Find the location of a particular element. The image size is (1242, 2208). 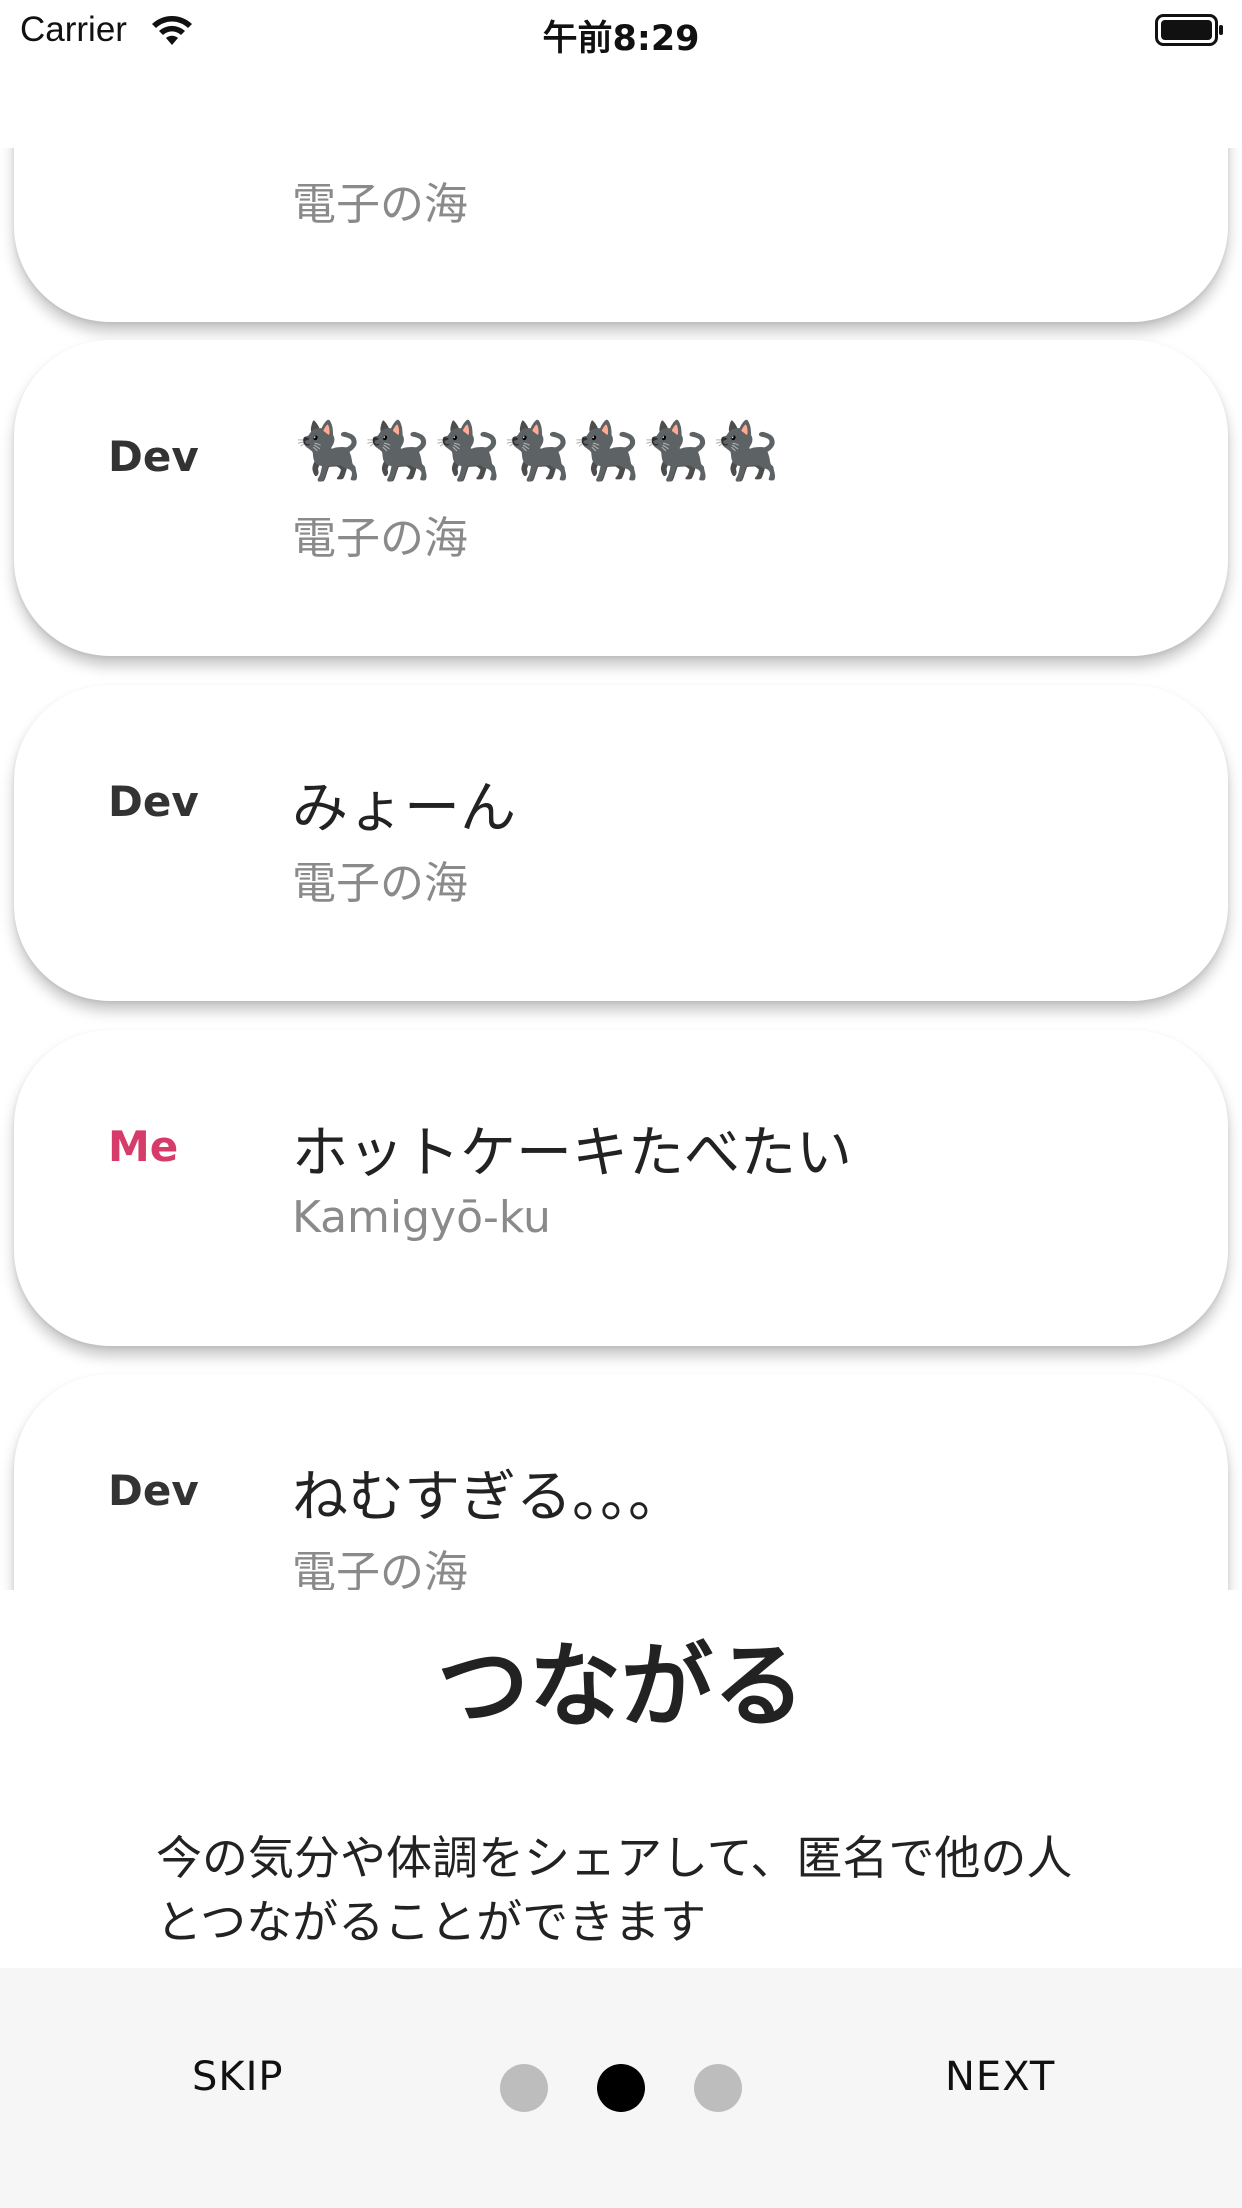

post-card: Dev 🐈‍⬛🐈‍⬛🐈‍⬛🐈‍⬛🐈‍⬛🐈‍⬛🐈‍⬛ 電子の海 is located at coordinates (621, 498).